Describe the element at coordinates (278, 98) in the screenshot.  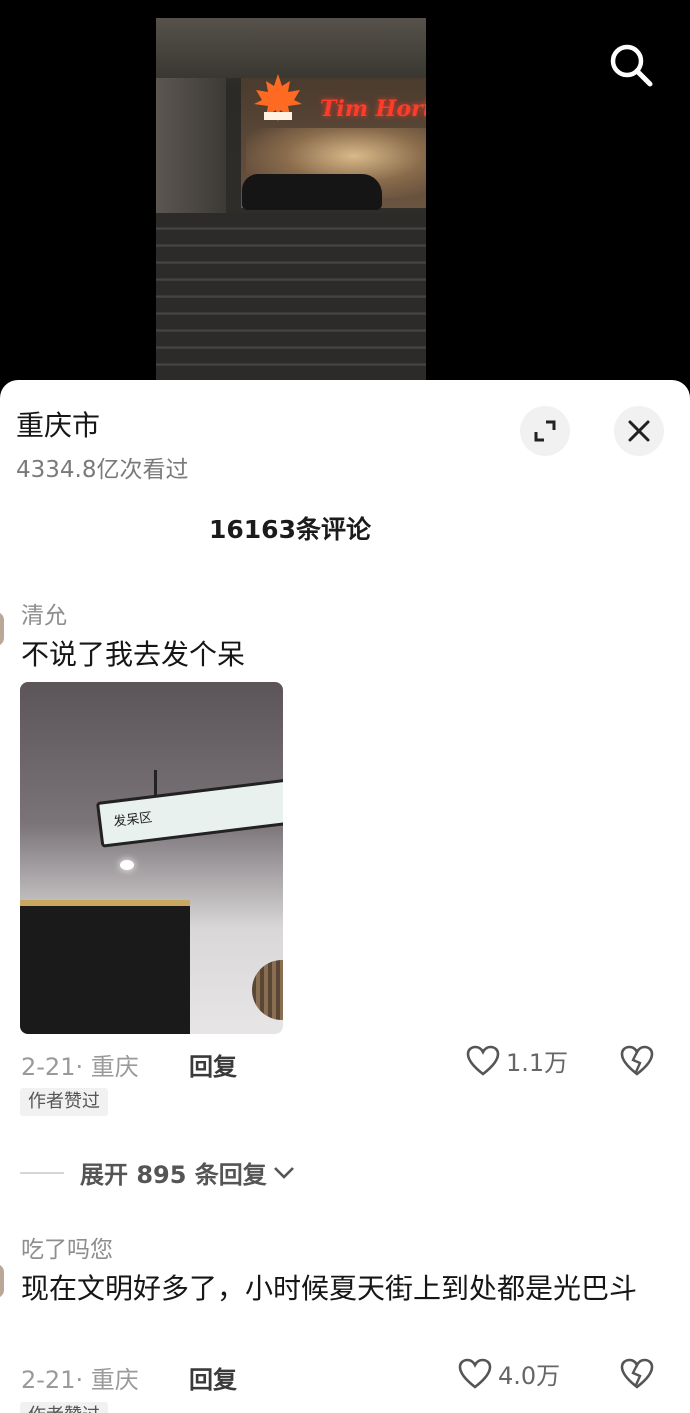
I see `maple-leaf-logo` at that location.